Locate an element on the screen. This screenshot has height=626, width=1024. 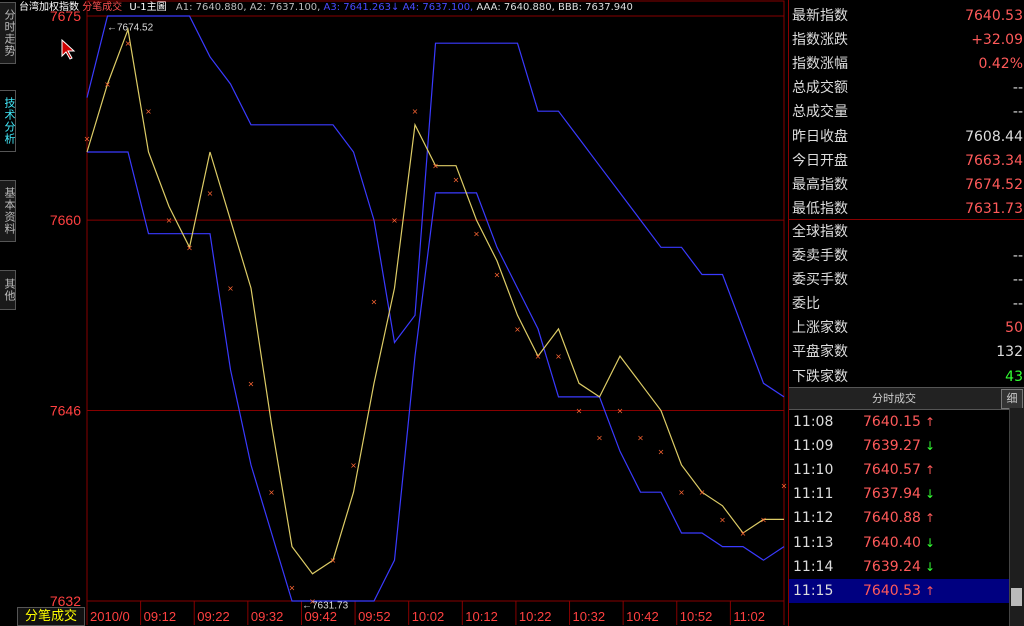
x-tick-label: 09:52 is located at coordinates (374, 616).